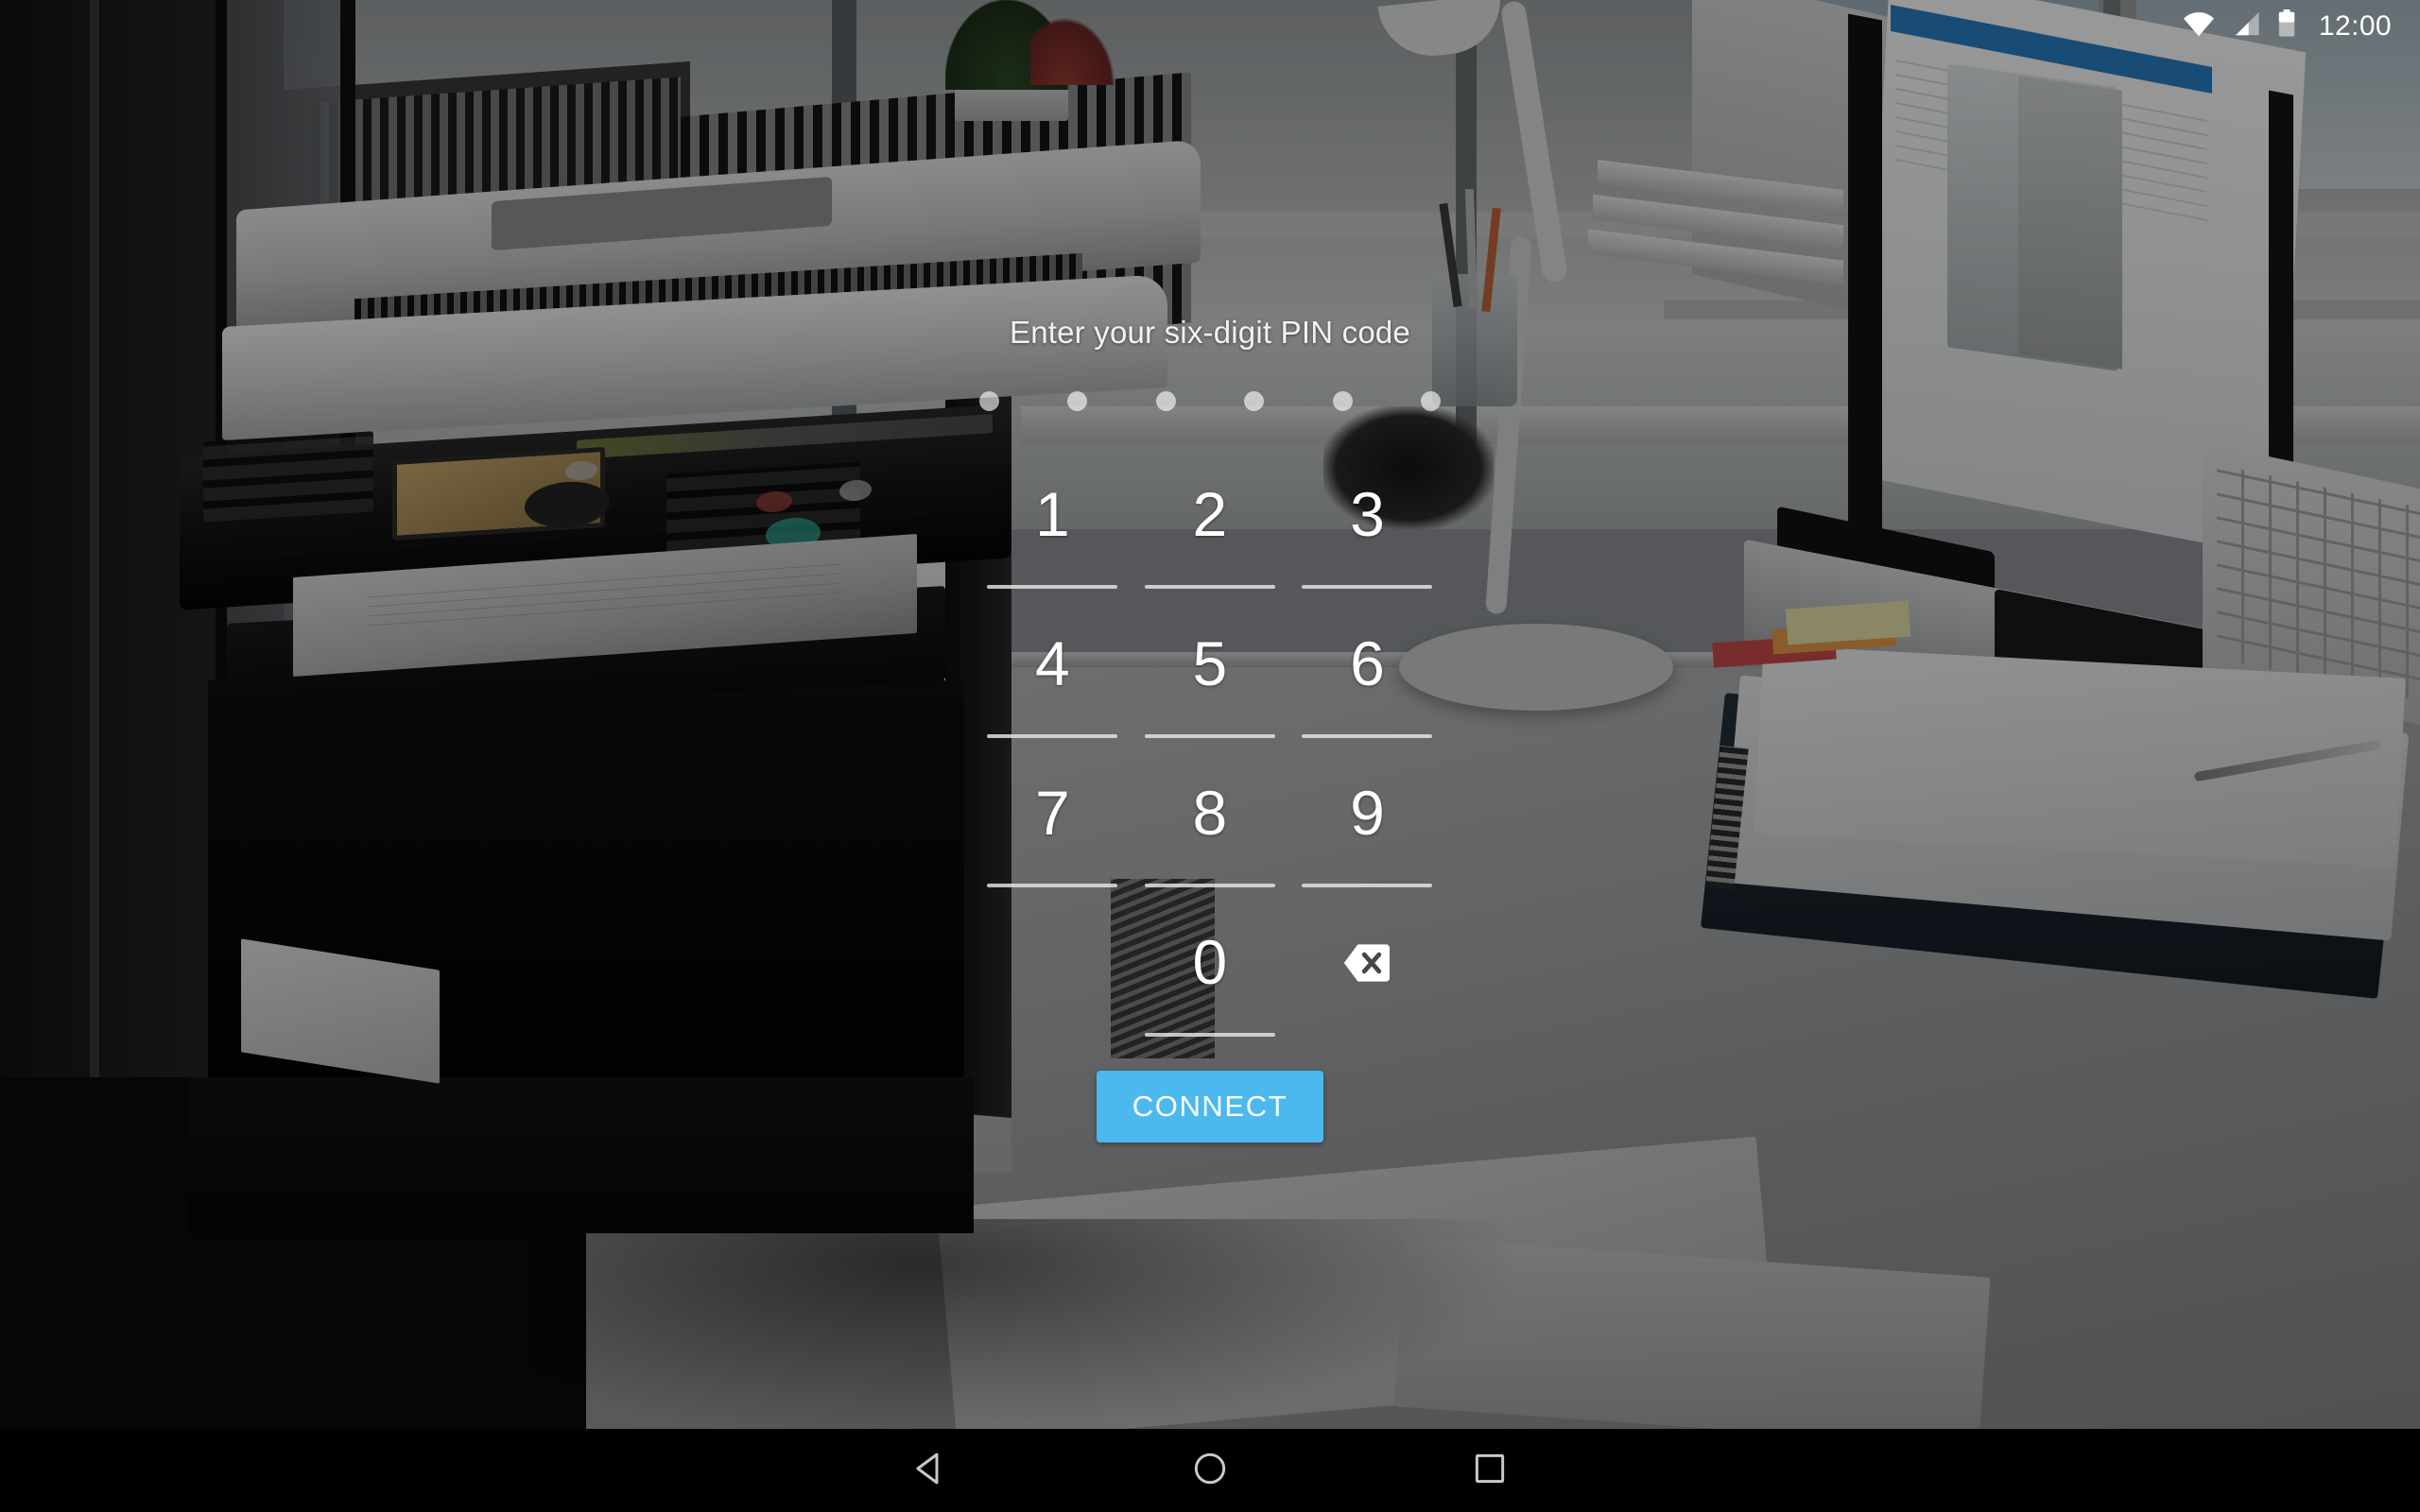 The width and height of the screenshot is (2420, 1512). I want to click on keypad-key-label: 0, so click(1210, 962).